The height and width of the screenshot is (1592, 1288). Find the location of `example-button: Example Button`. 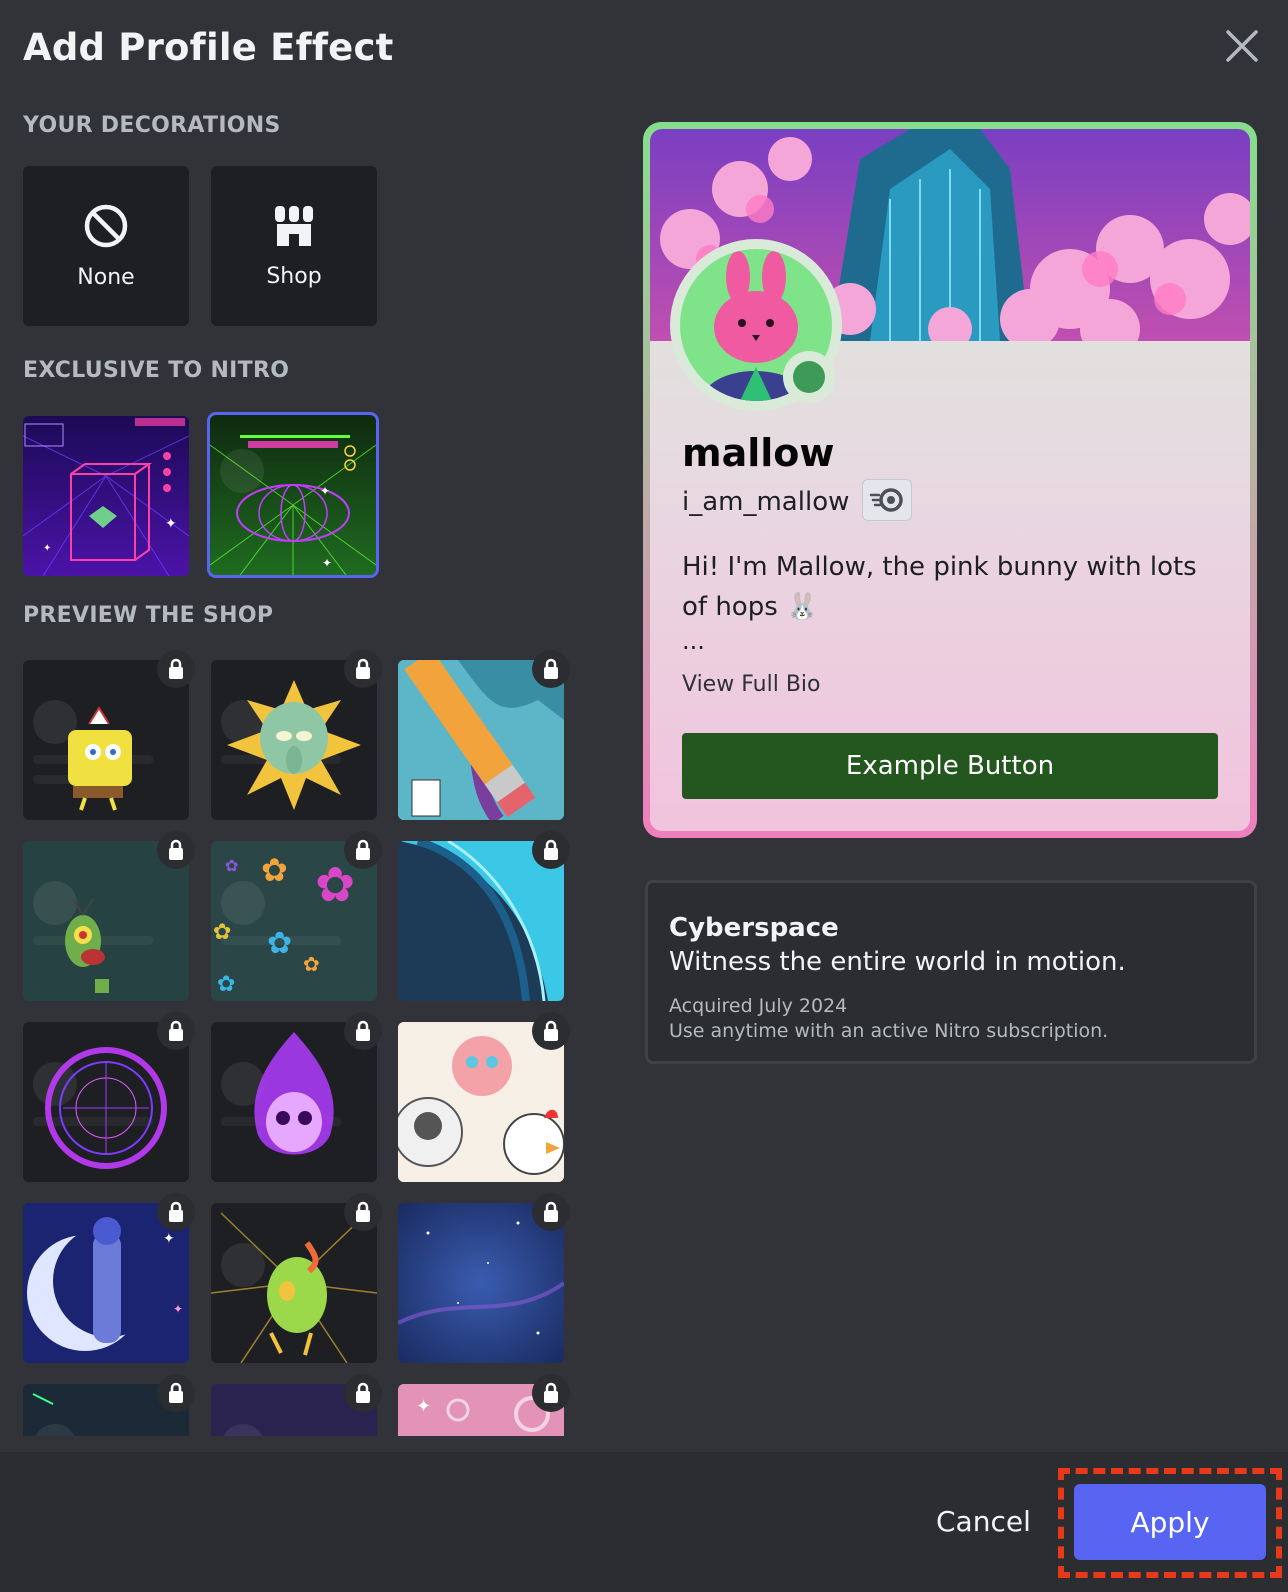

example-button: Example Button is located at coordinates (950, 766).